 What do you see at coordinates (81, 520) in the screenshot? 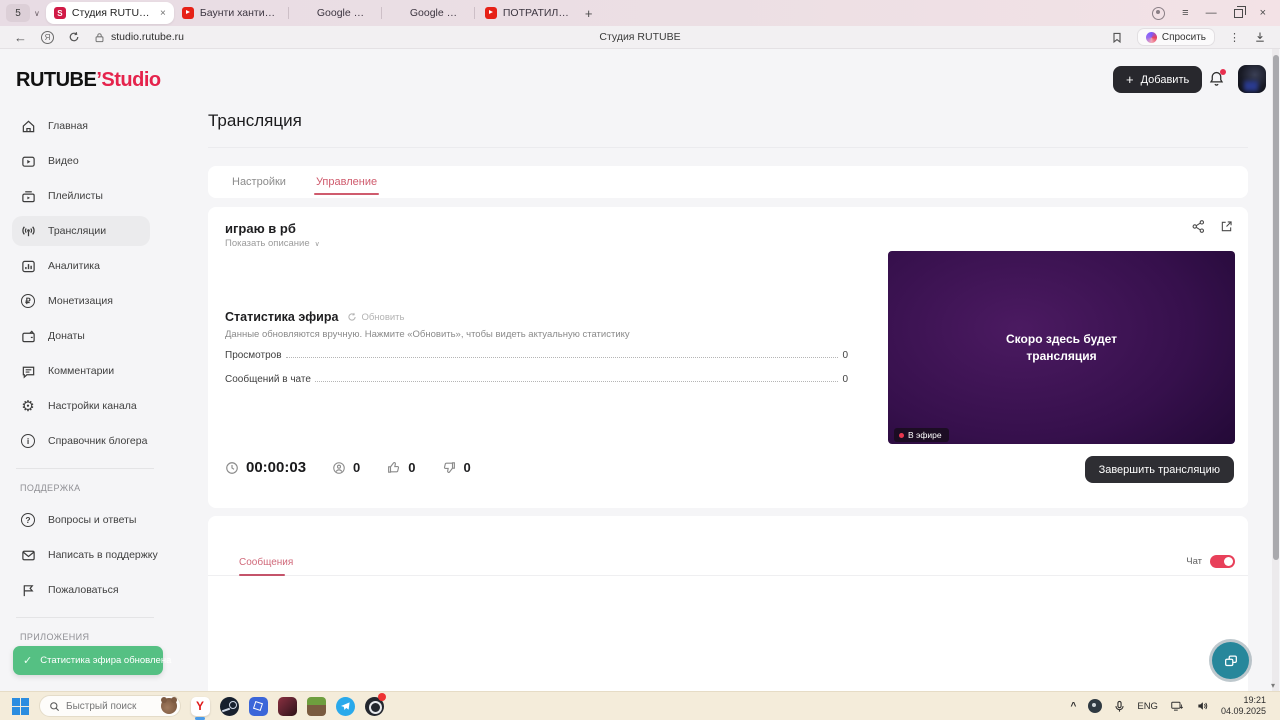
I see `sidebar-item-faq: ? Вопросы и ответы` at bounding box center [81, 520].